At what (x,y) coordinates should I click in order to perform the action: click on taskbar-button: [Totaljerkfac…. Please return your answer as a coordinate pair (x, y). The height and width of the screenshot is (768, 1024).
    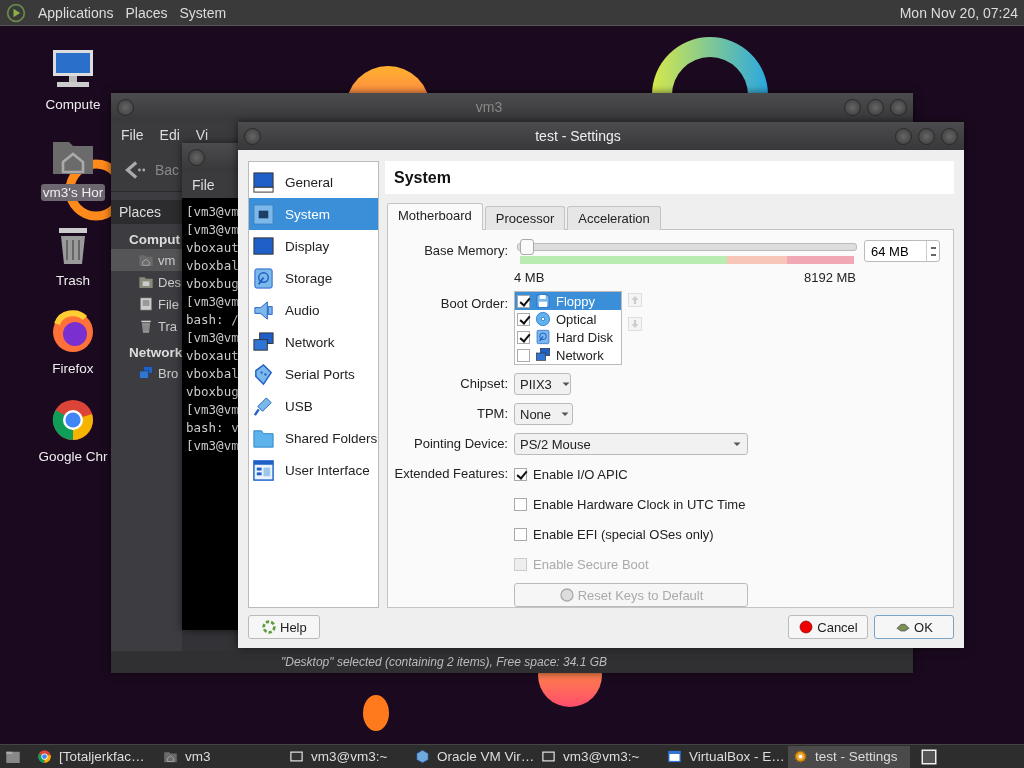
    Looking at the image, I should click on (93, 756).